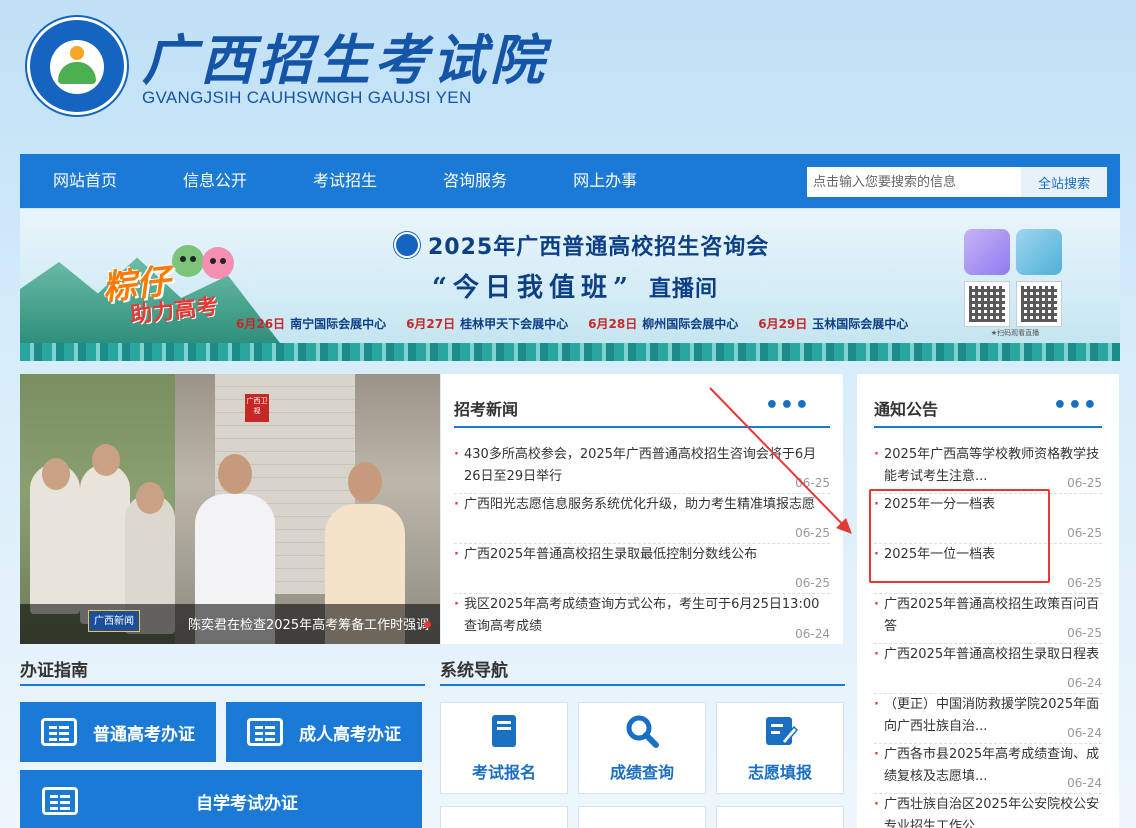 The height and width of the screenshot is (828, 1136). I want to click on gaokao-certificate-button: 普通高考办证, so click(118, 732).